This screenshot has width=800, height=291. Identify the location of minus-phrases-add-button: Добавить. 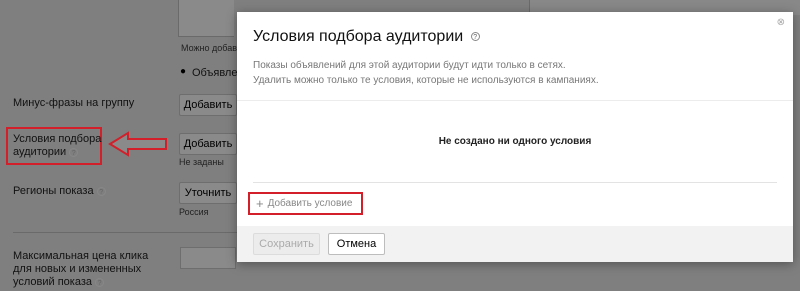
(208, 105).